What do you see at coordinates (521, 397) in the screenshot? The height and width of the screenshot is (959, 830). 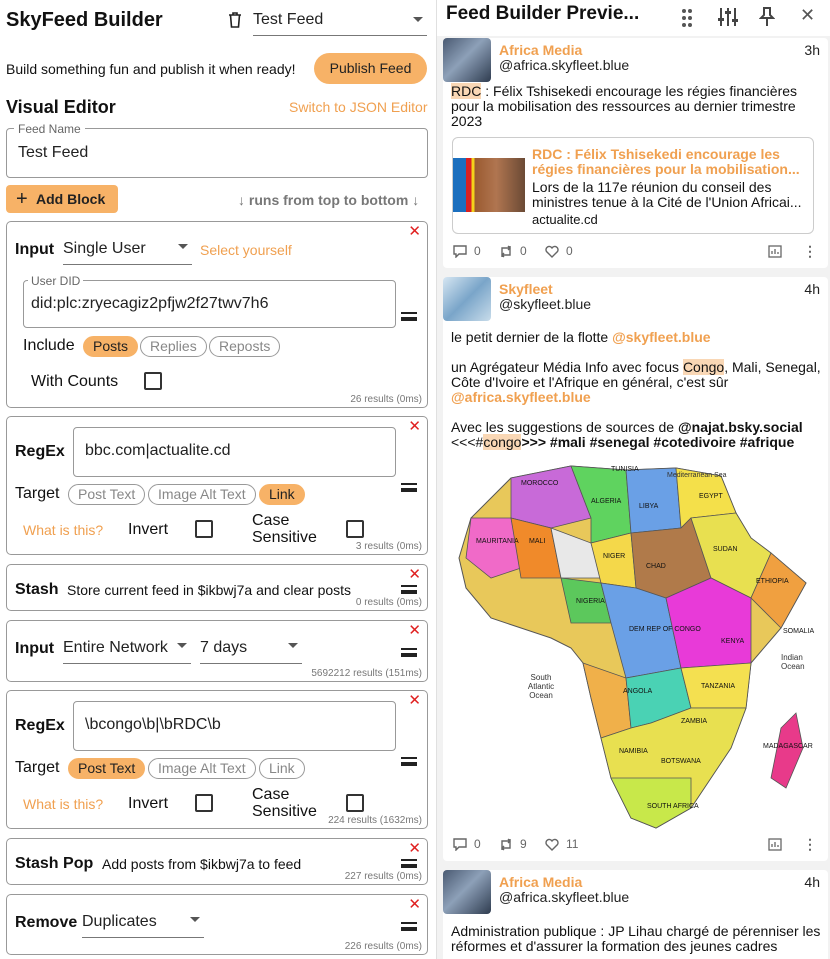 I see `mention-link: @africa.skyfleet.blue` at bounding box center [521, 397].